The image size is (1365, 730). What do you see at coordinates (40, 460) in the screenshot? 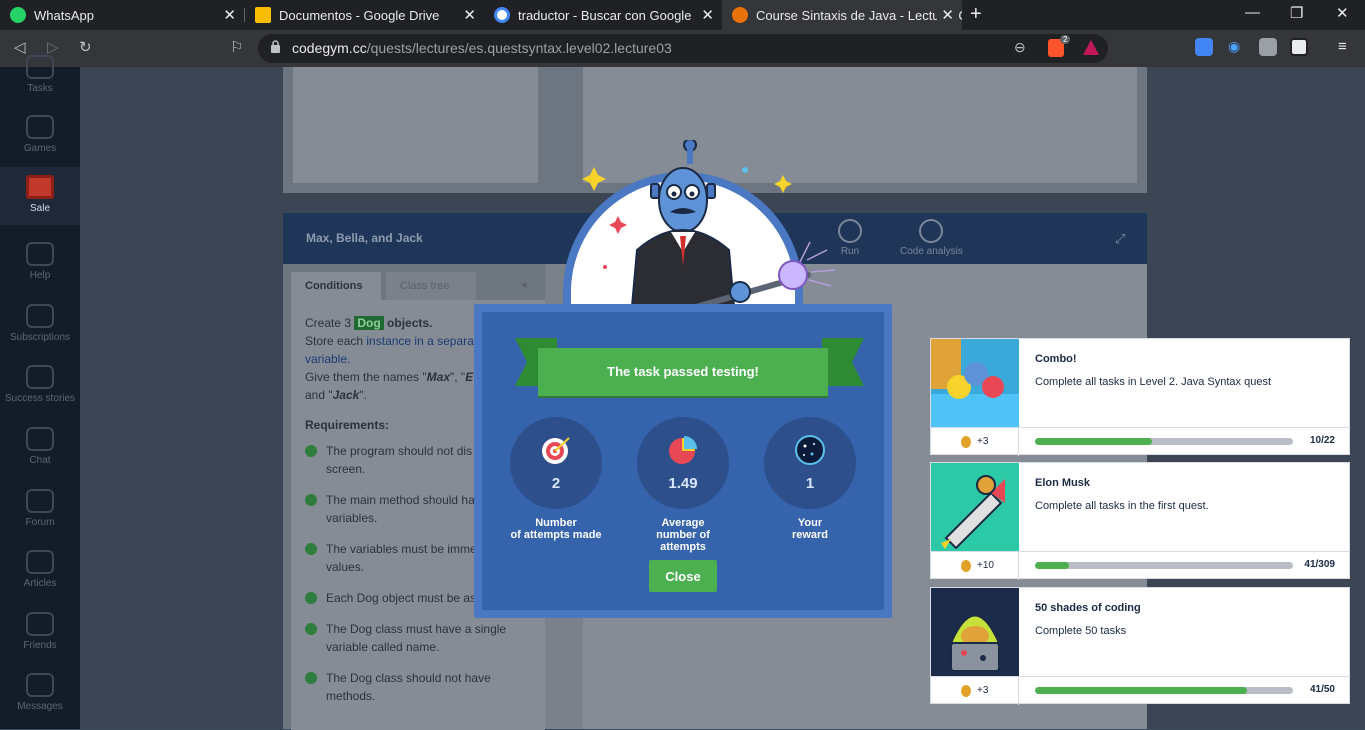
I see `sidebar-item-label: Chat` at bounding box center [40, 460].